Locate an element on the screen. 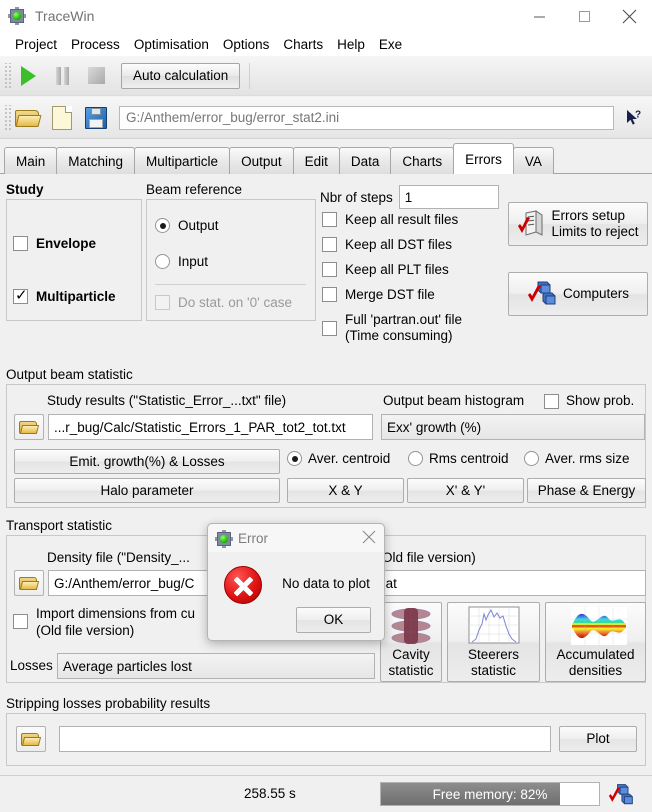  error-dialog-titlebar: Error is located at coordinates (296, 538).